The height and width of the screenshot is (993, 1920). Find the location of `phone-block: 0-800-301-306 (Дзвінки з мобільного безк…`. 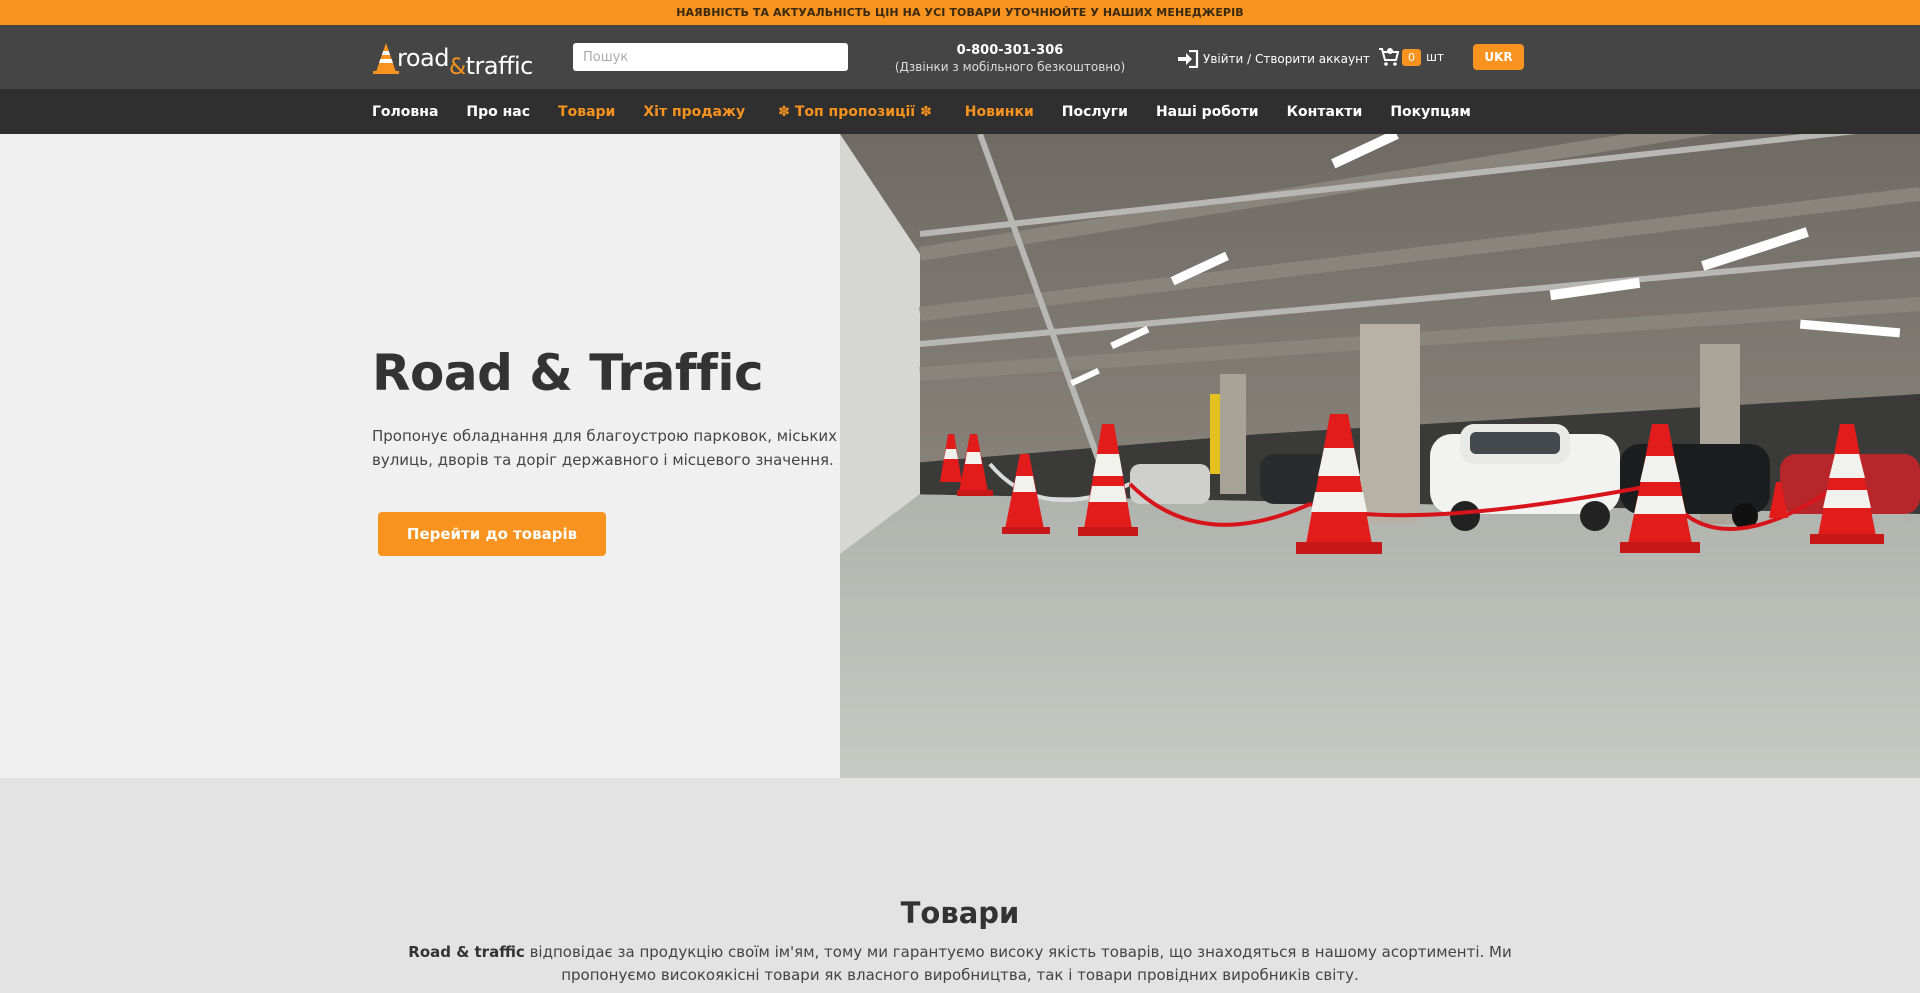

phone-block: 0-800-301-306 (Дзвінки з мобільного безк… is located at coordinates (1010, 58).